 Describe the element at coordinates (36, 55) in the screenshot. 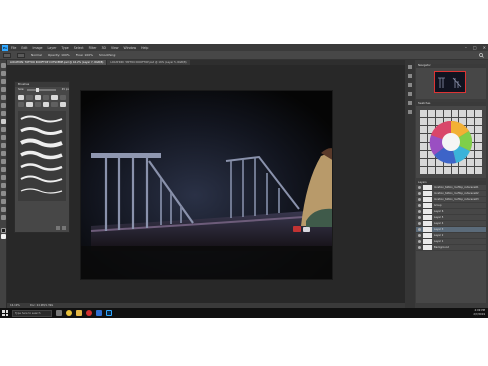

I see `blend-mode-select: Normal` at that location.